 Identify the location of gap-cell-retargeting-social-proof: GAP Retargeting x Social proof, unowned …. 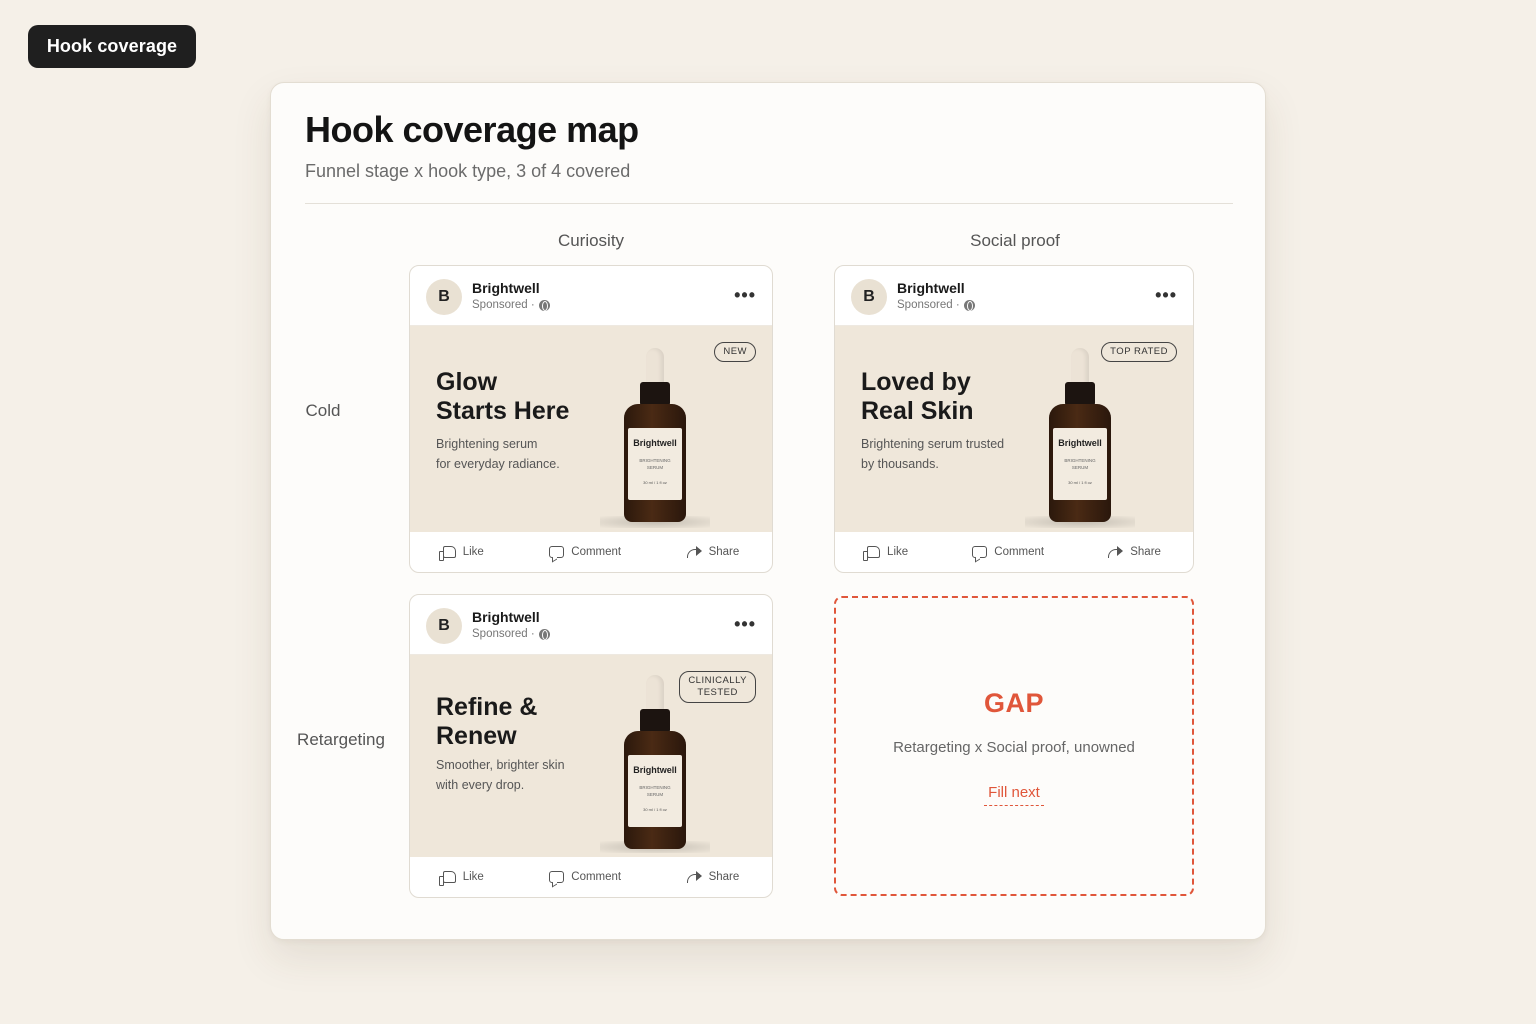
(1014, 746).